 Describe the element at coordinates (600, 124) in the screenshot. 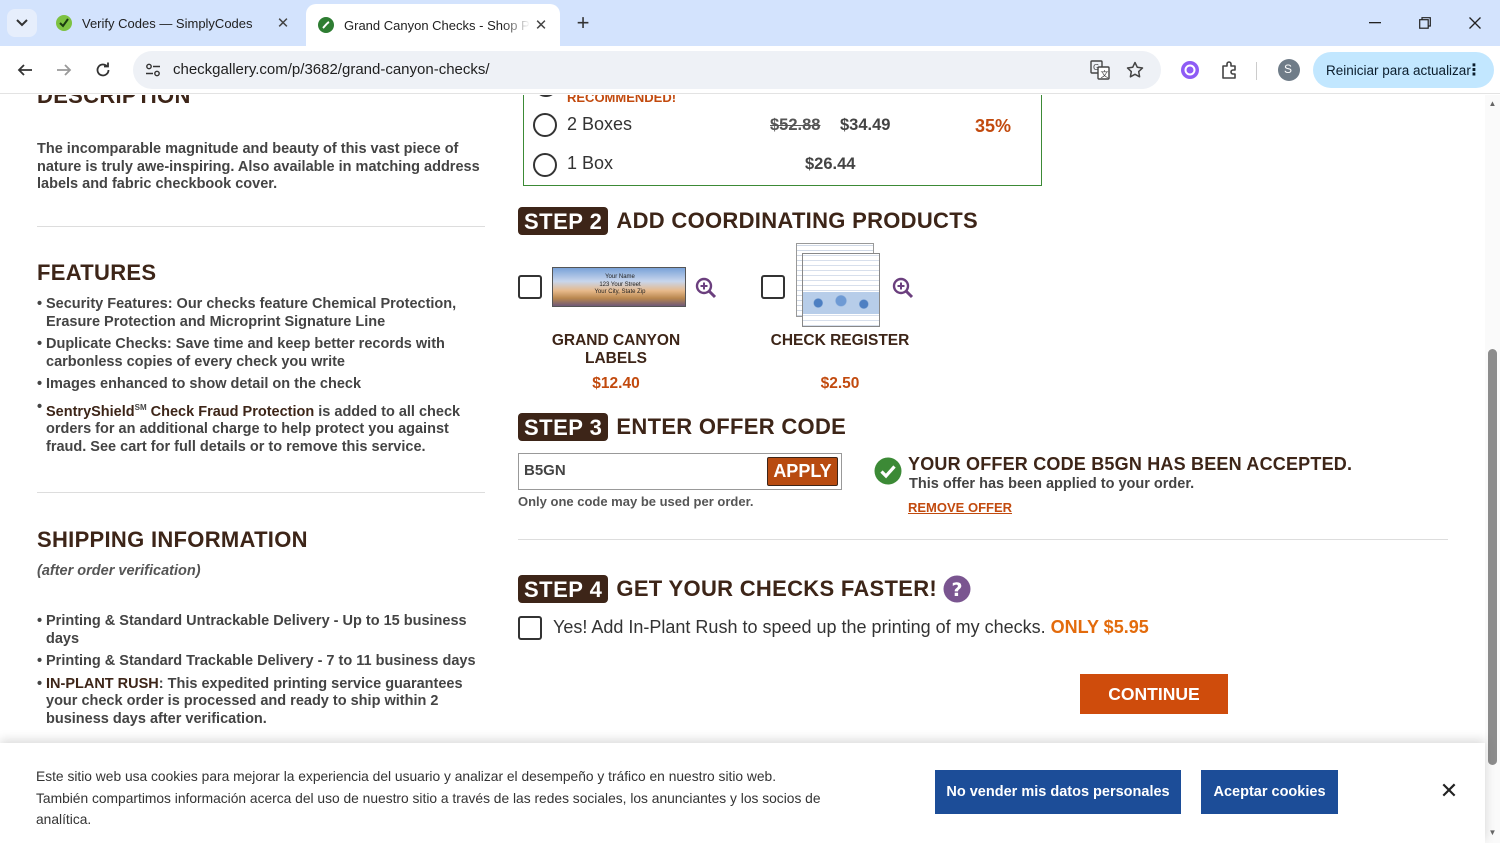

I see `option-label: 2 Boxes` at that location.